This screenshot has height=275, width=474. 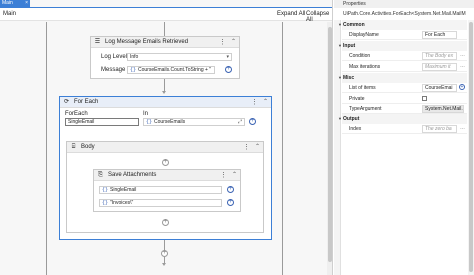 I want to click on property-key: Condition, so click(x=360, y=56).